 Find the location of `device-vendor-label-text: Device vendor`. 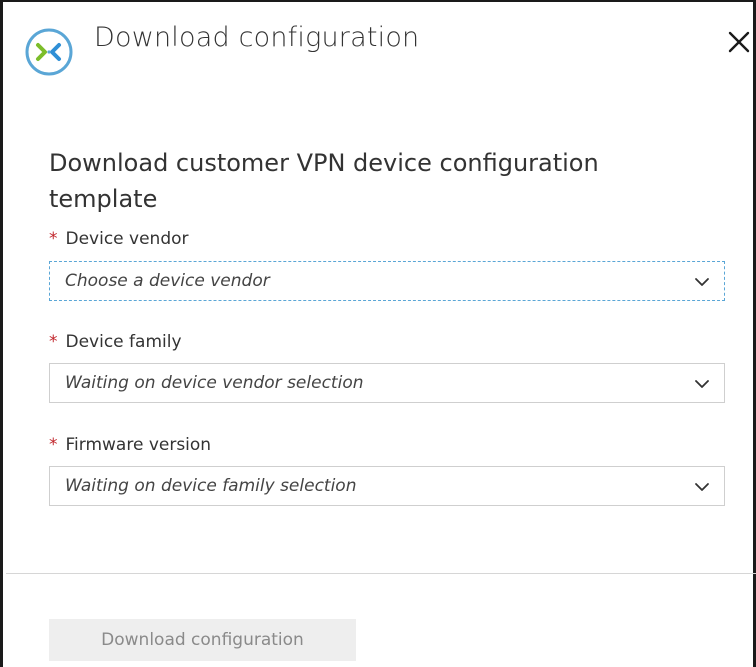

device-vendor-label-text: Device vendor is located at coordinates (127, 239).